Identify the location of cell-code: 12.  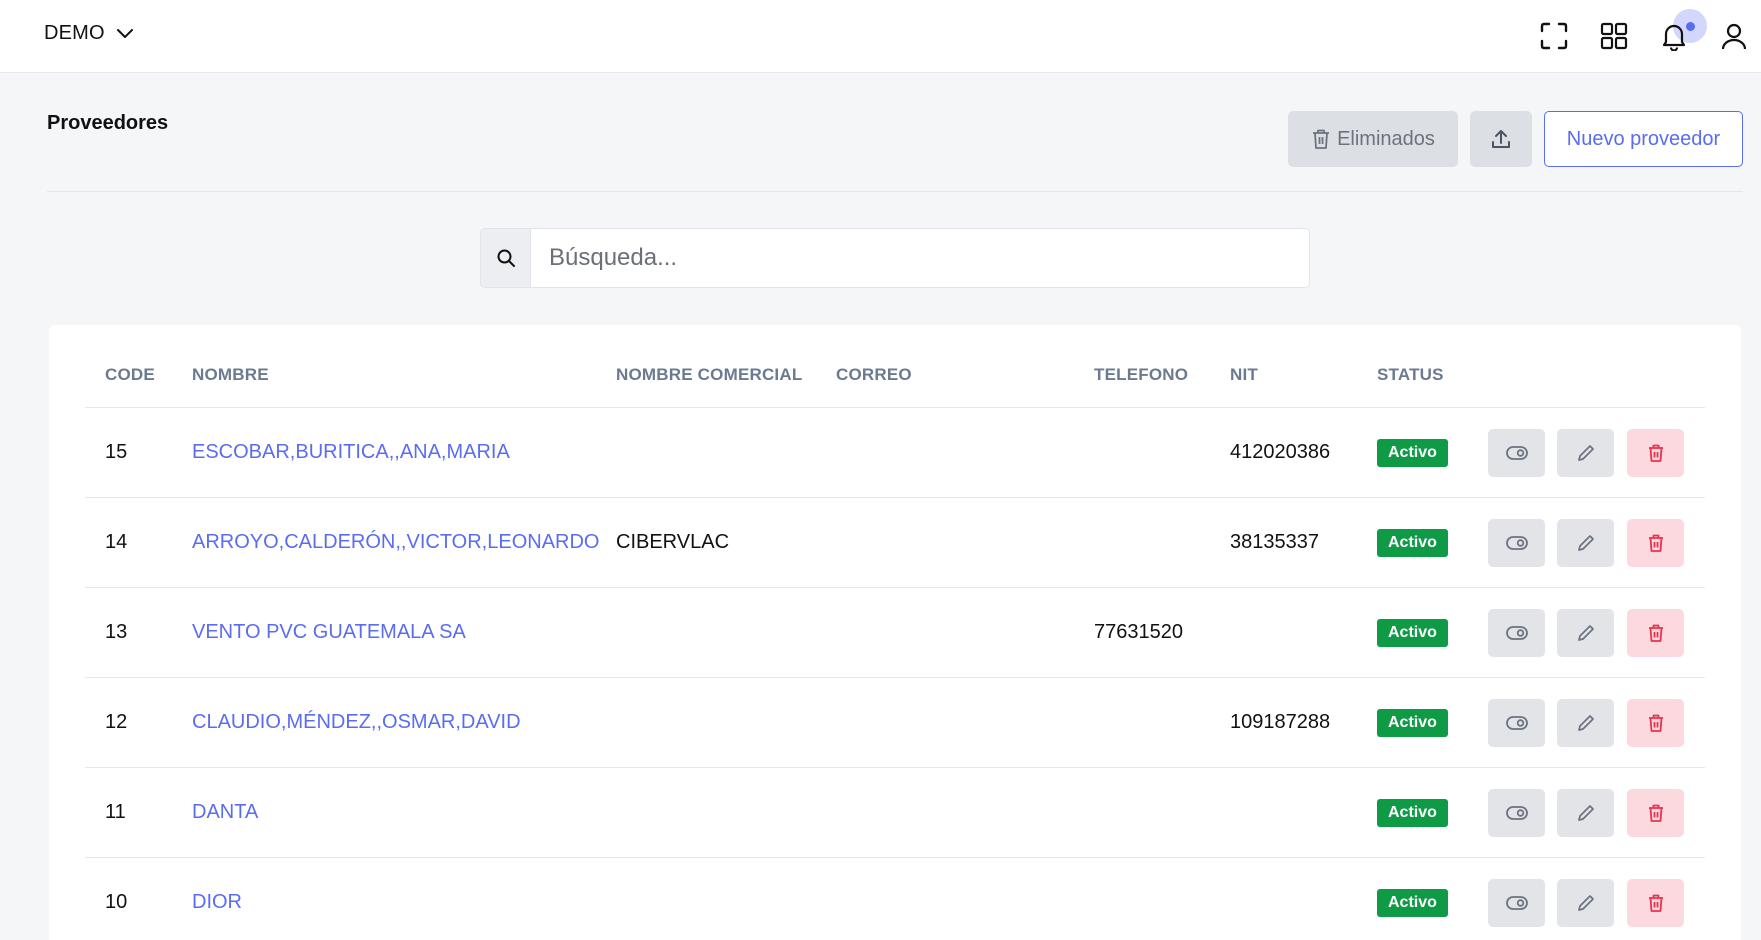
(116, 722).